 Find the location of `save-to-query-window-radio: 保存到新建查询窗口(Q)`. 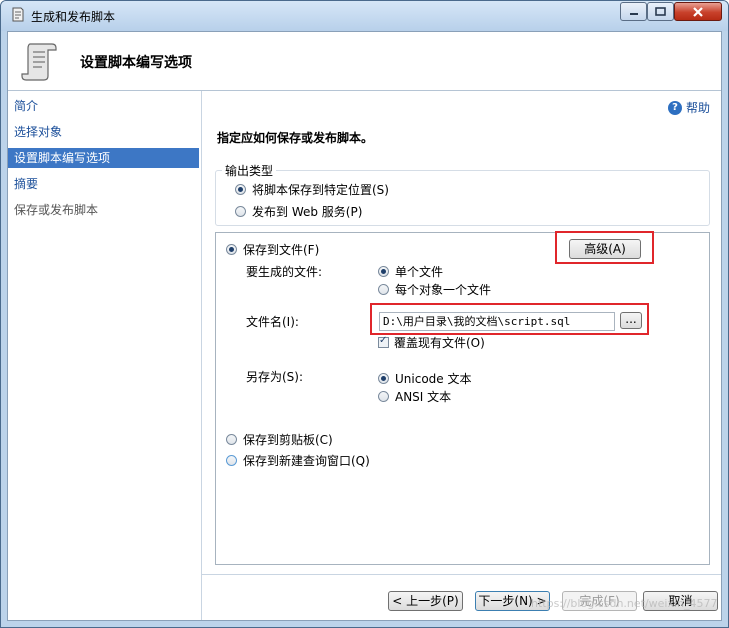

save-to-query-window-radio: 保存到新建查询窗口(Q) is located at coordinates (298, 460).